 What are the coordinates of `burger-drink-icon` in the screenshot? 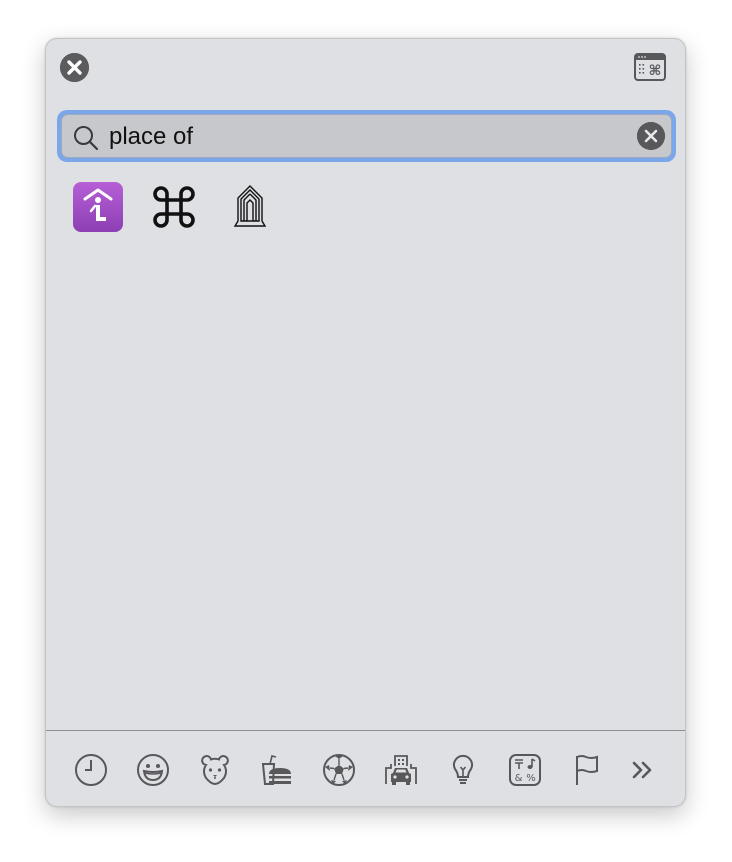 It's located at (276, 770).